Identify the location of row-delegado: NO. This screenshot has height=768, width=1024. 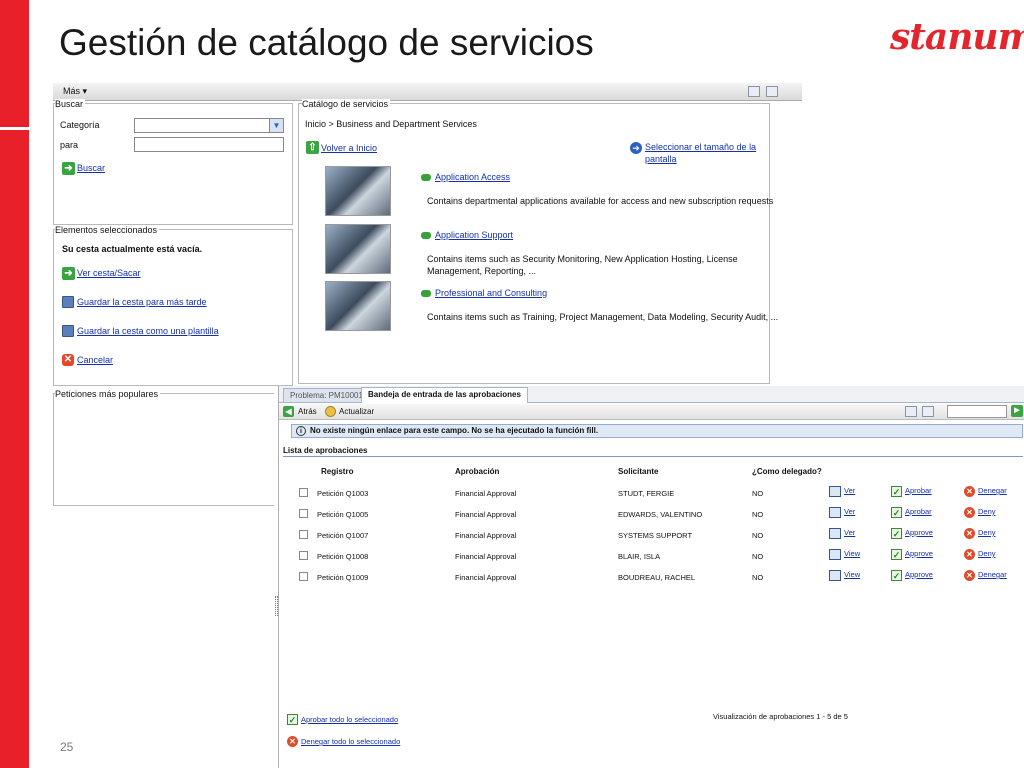
(758, 577).